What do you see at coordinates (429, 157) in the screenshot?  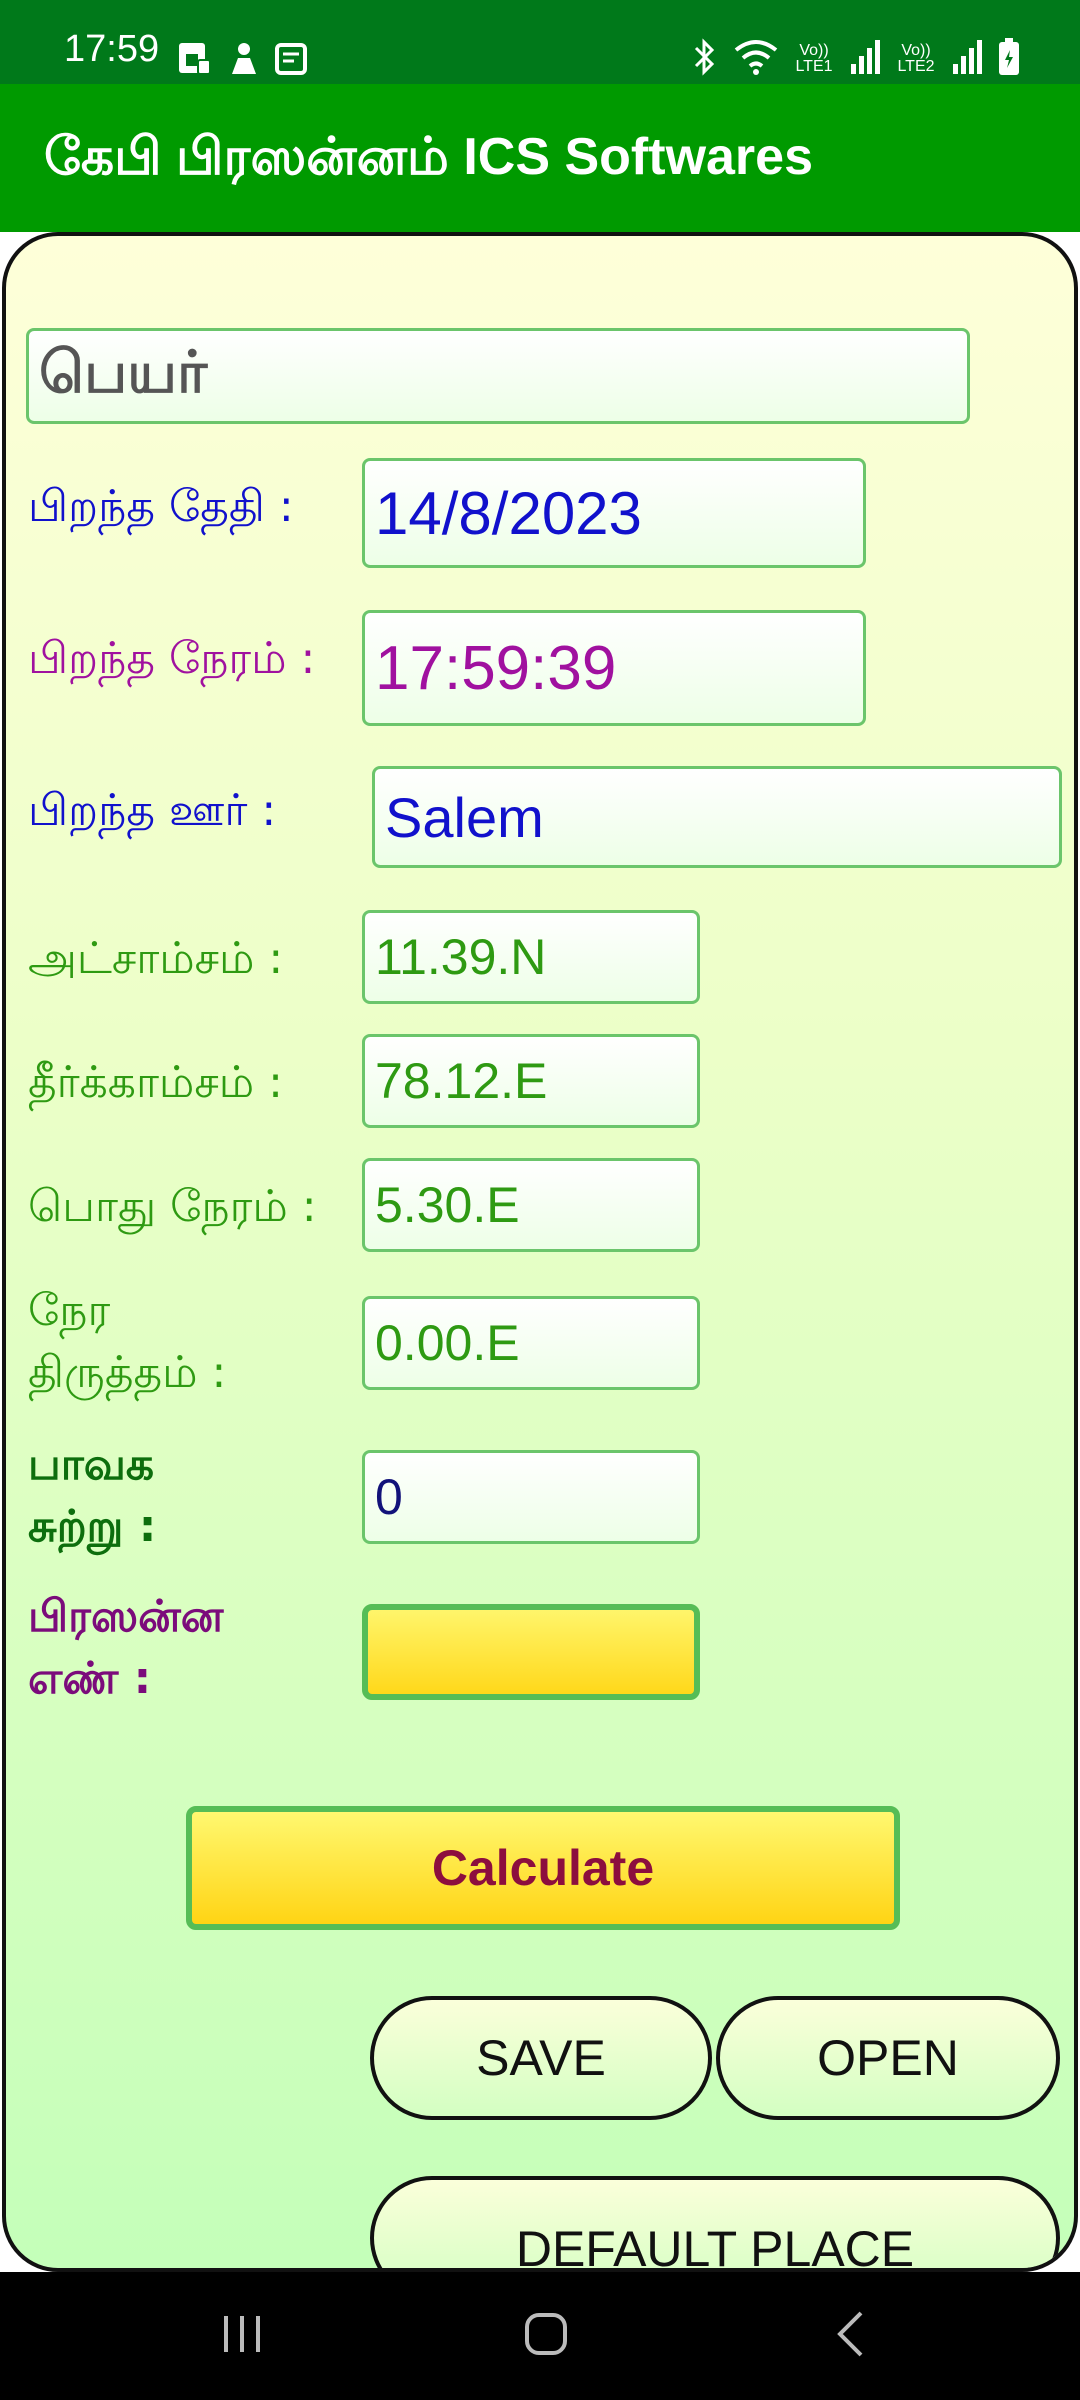 I see `app-title: கேபி பிரஸன்னம் ICS Softwares` at bounding box center [429, 157].